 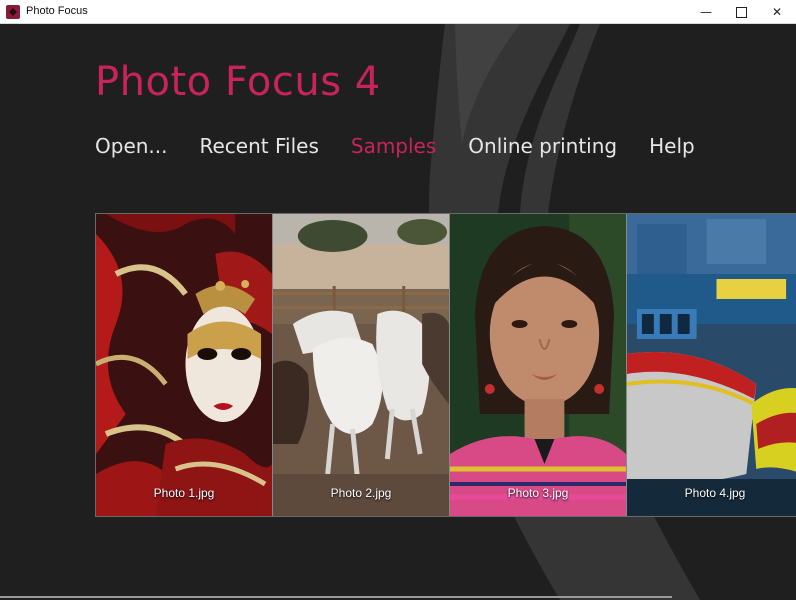 I want to click on photo-thumbnail-3: Photo 3.jpg, so click(x=538, y=365).